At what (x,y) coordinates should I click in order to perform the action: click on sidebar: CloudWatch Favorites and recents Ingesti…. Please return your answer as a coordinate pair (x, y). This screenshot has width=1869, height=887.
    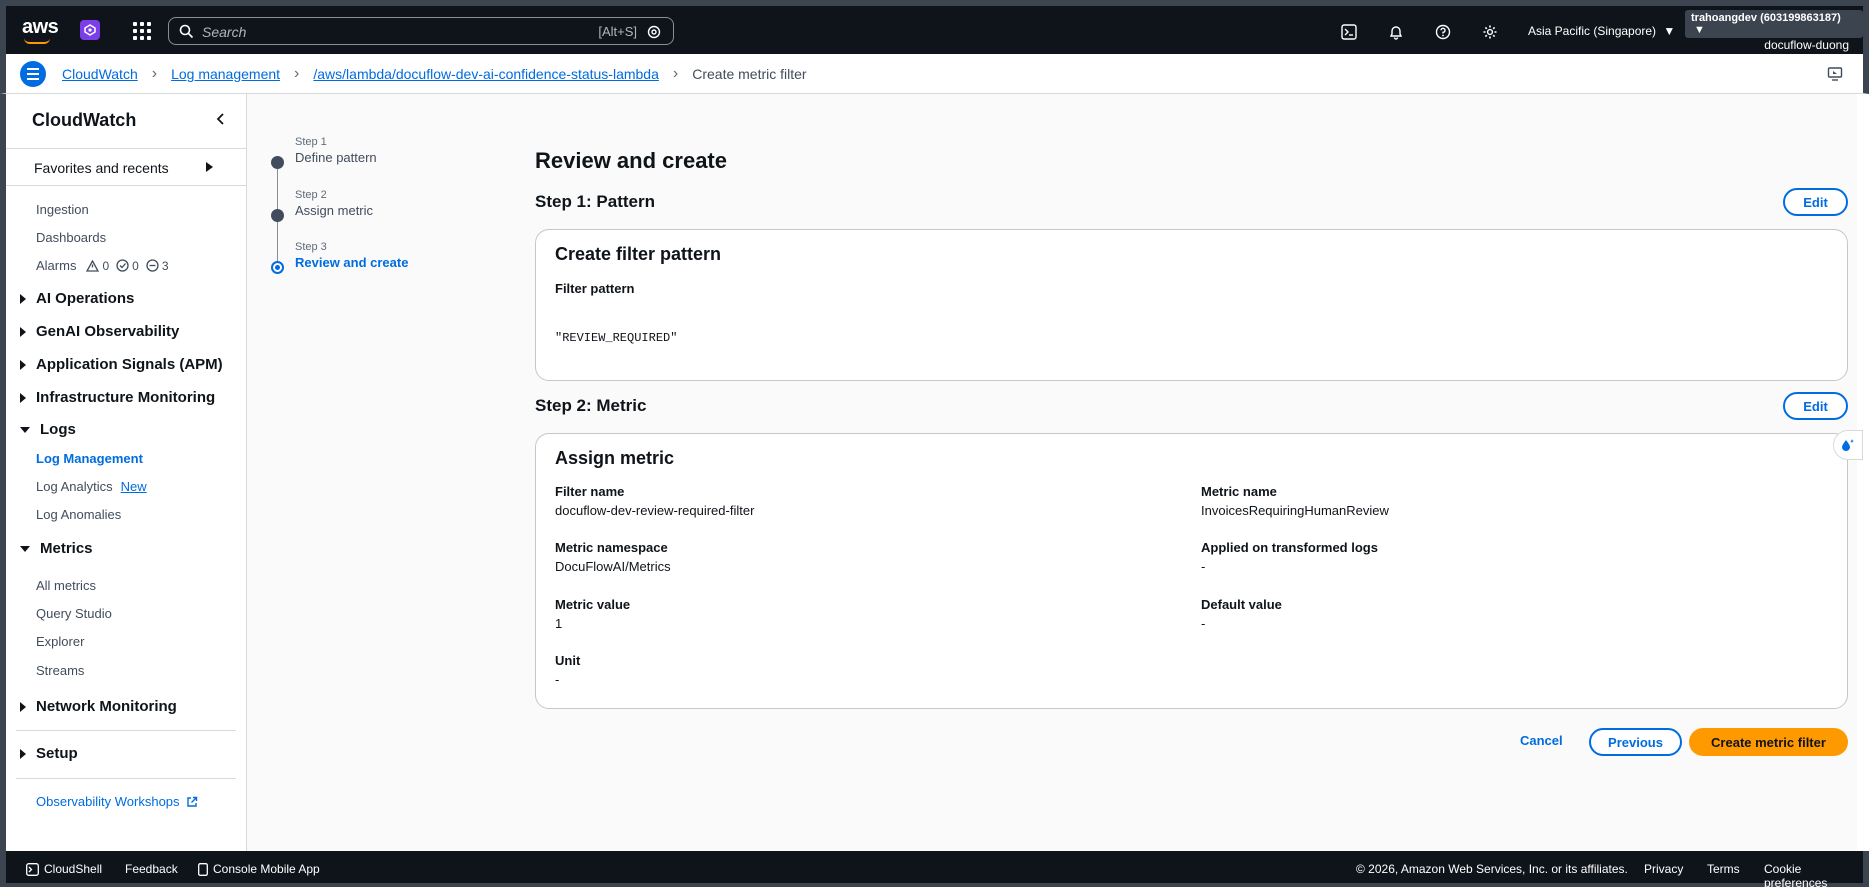
    Looking at the image, I should click on (123, 472).